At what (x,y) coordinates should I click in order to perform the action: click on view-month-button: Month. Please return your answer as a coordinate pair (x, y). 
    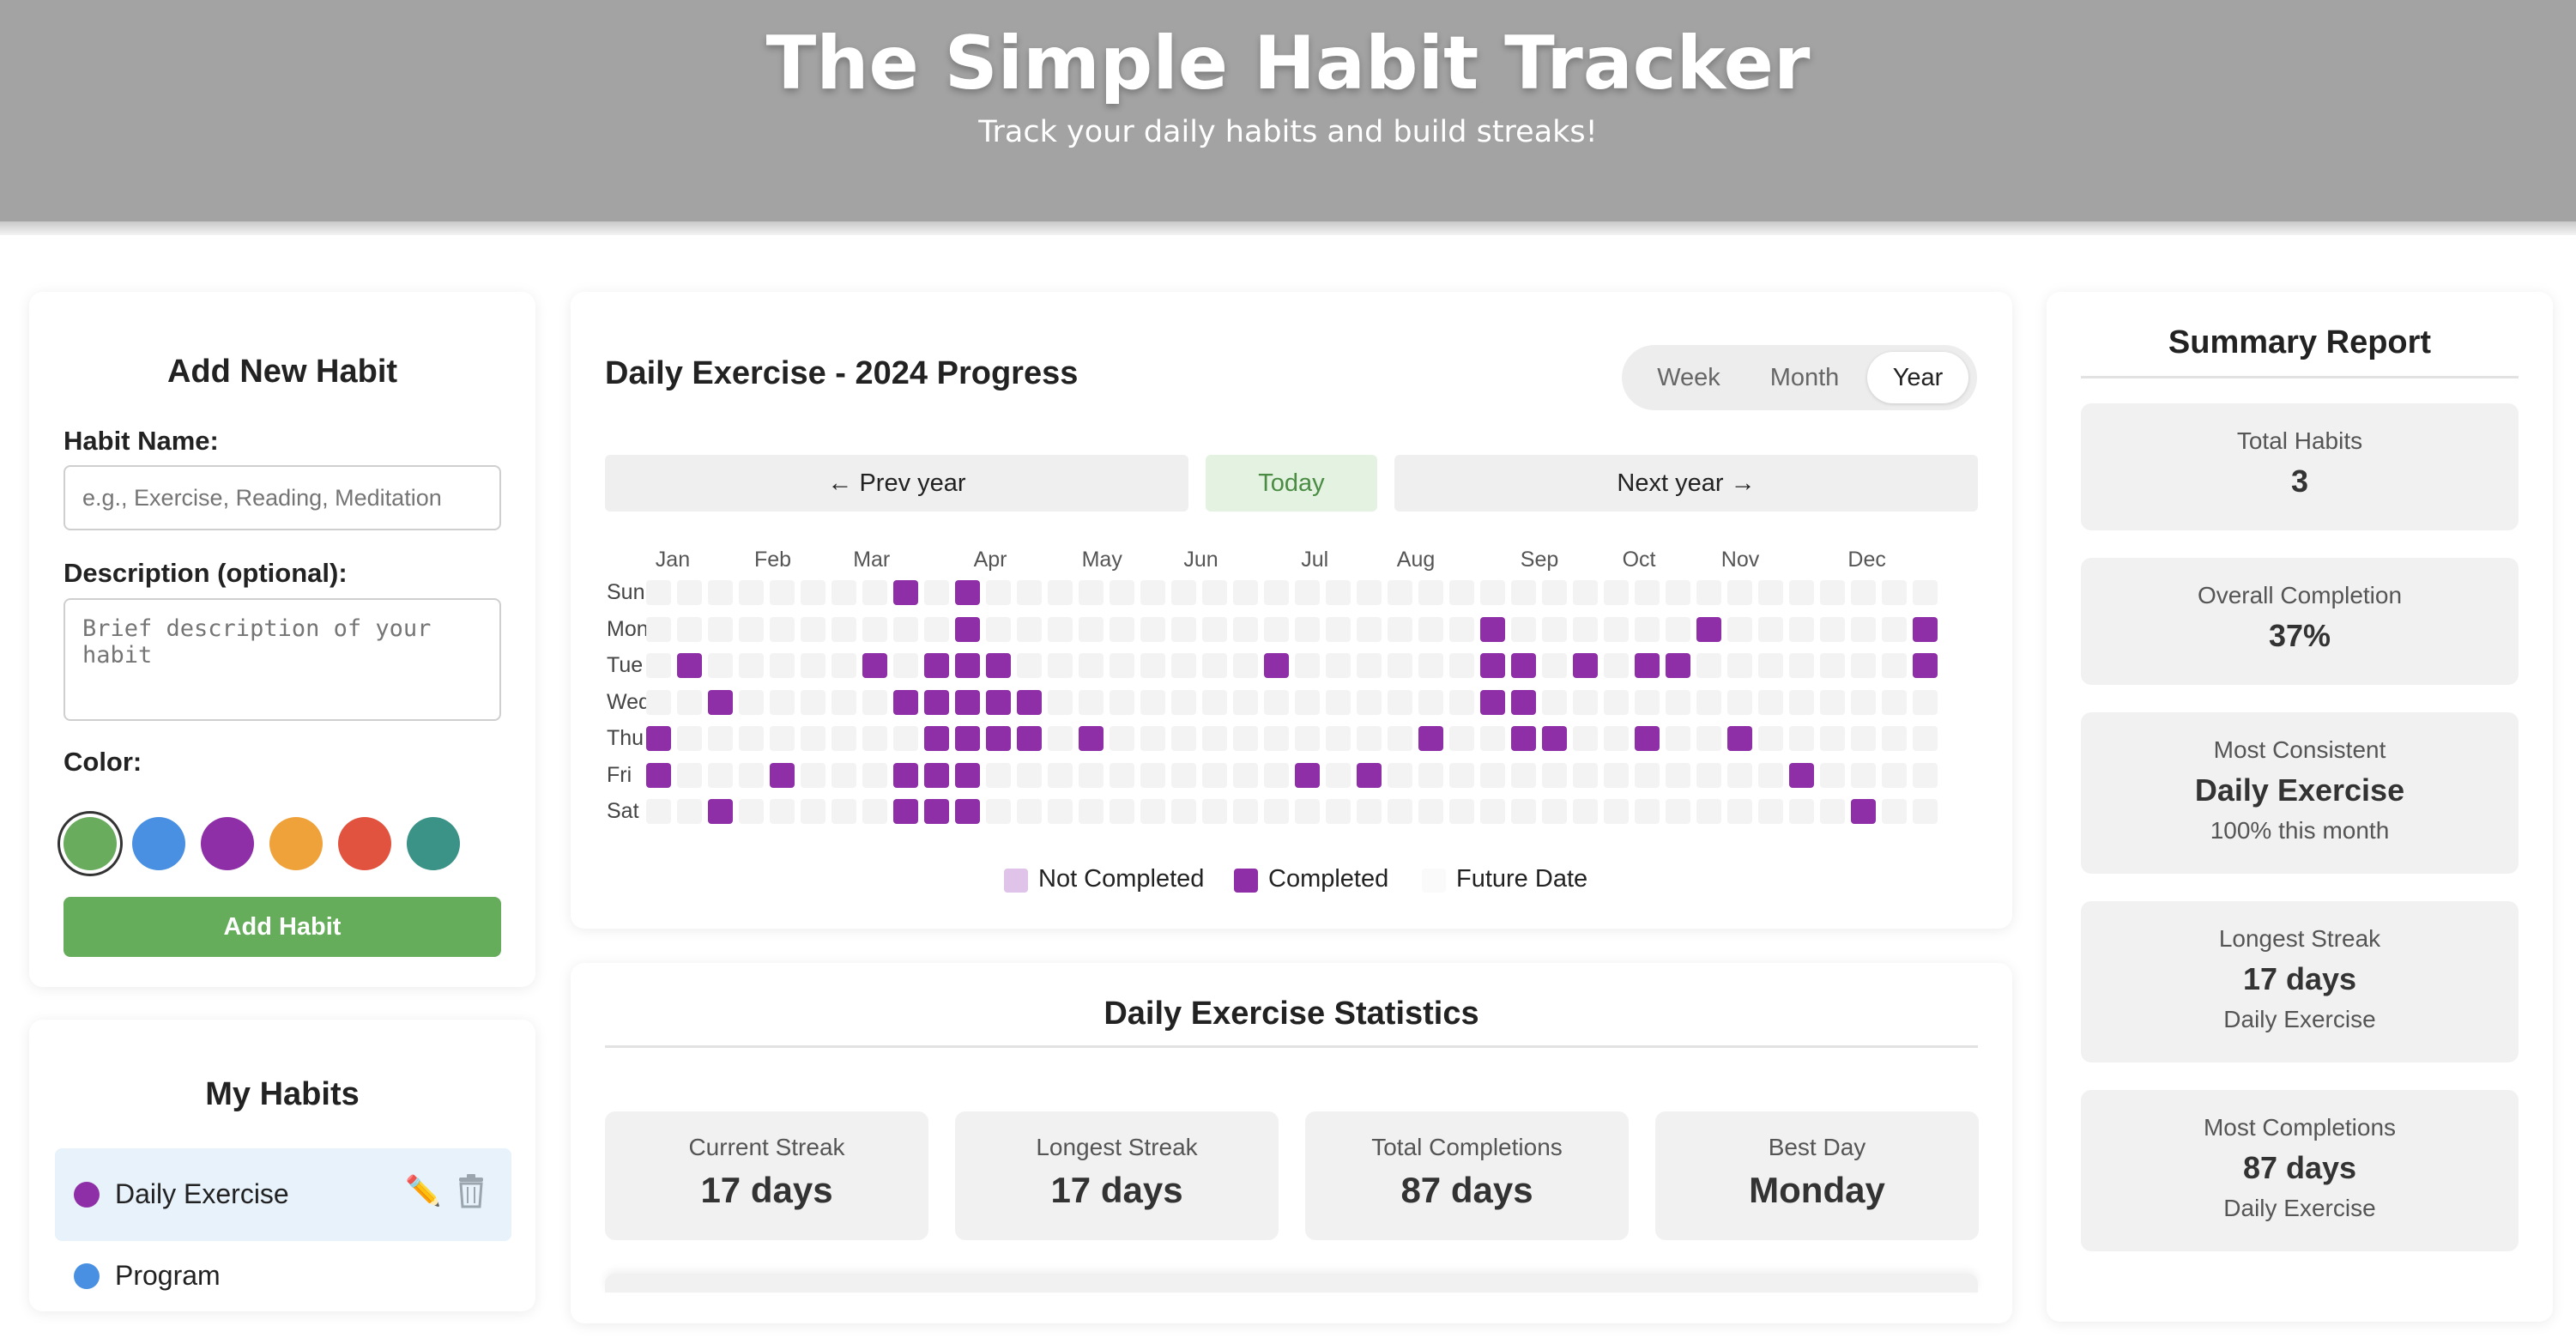
    Looking at the image, I should click on (1804, 377).